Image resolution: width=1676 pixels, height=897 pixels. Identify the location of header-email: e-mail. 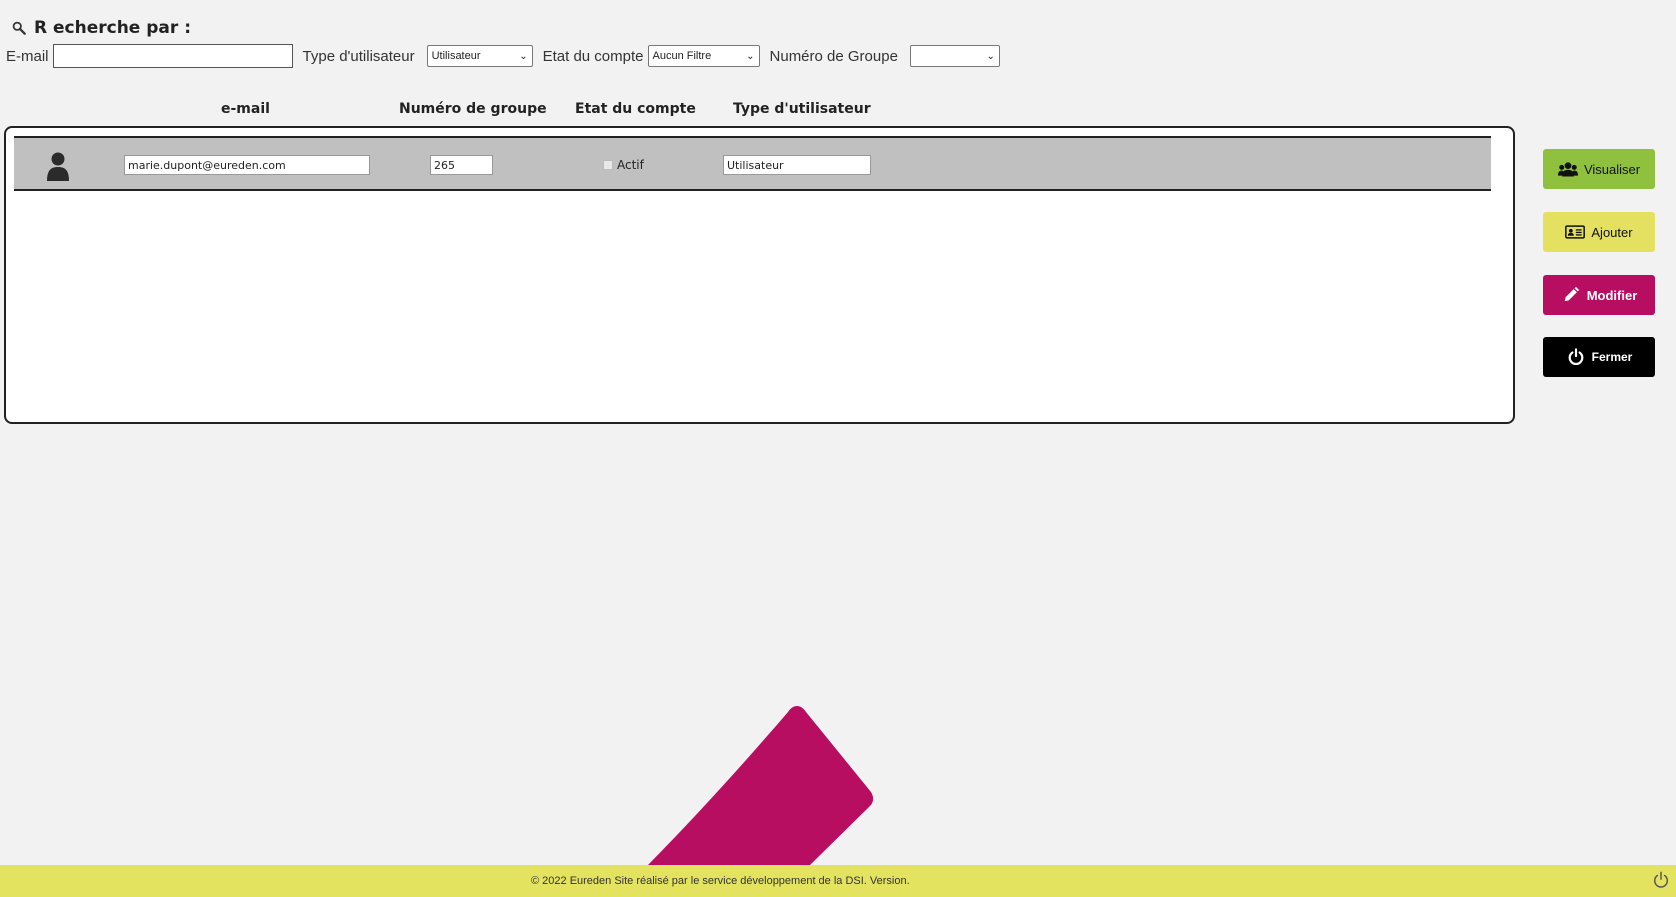
(245, 109).